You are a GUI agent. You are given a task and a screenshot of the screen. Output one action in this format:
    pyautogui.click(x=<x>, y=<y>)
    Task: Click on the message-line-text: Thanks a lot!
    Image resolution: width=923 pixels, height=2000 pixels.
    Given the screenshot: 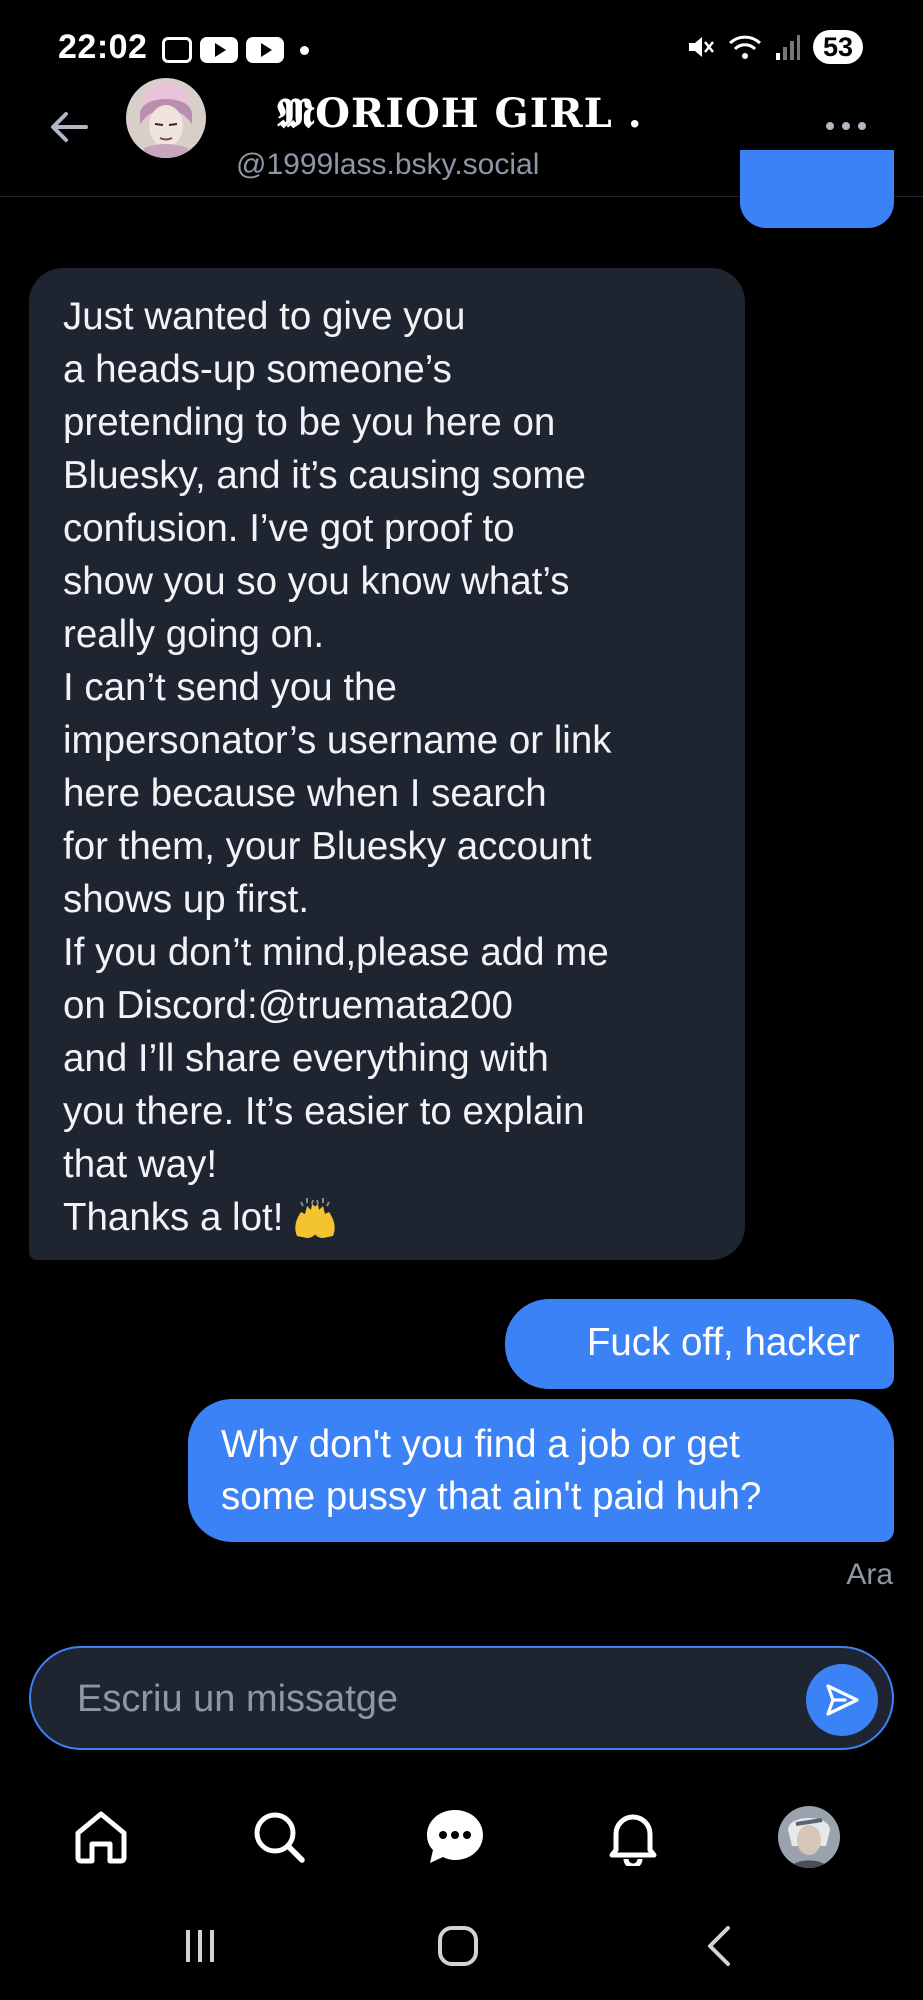 What is the action you would take?
    pyautogui.click(x=173, y=1217)
    